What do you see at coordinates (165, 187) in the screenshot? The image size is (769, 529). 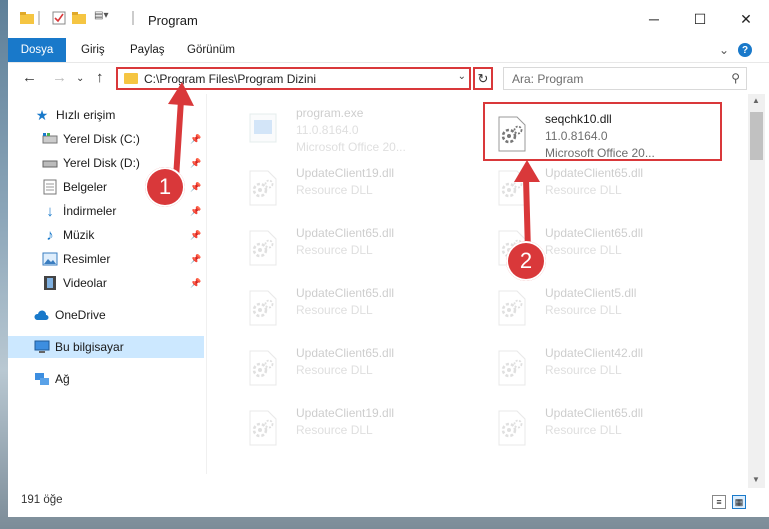 I see `annotation-badge-1: 1` at bounding box center [165, 187].